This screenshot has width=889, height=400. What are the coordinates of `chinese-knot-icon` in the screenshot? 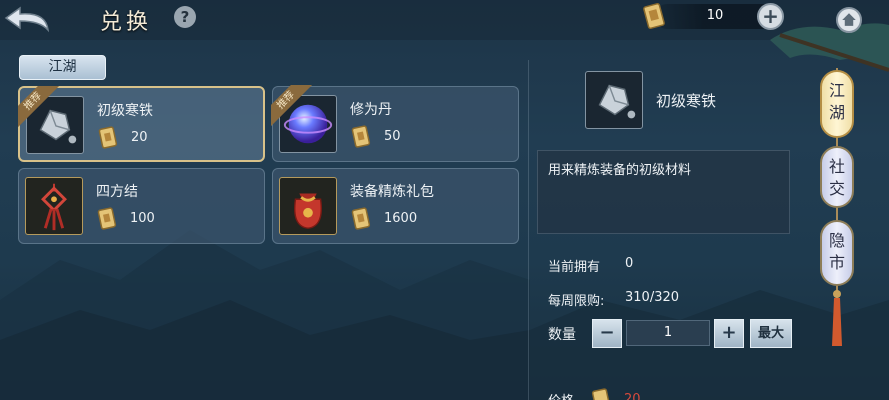 It's located at (54, 207).